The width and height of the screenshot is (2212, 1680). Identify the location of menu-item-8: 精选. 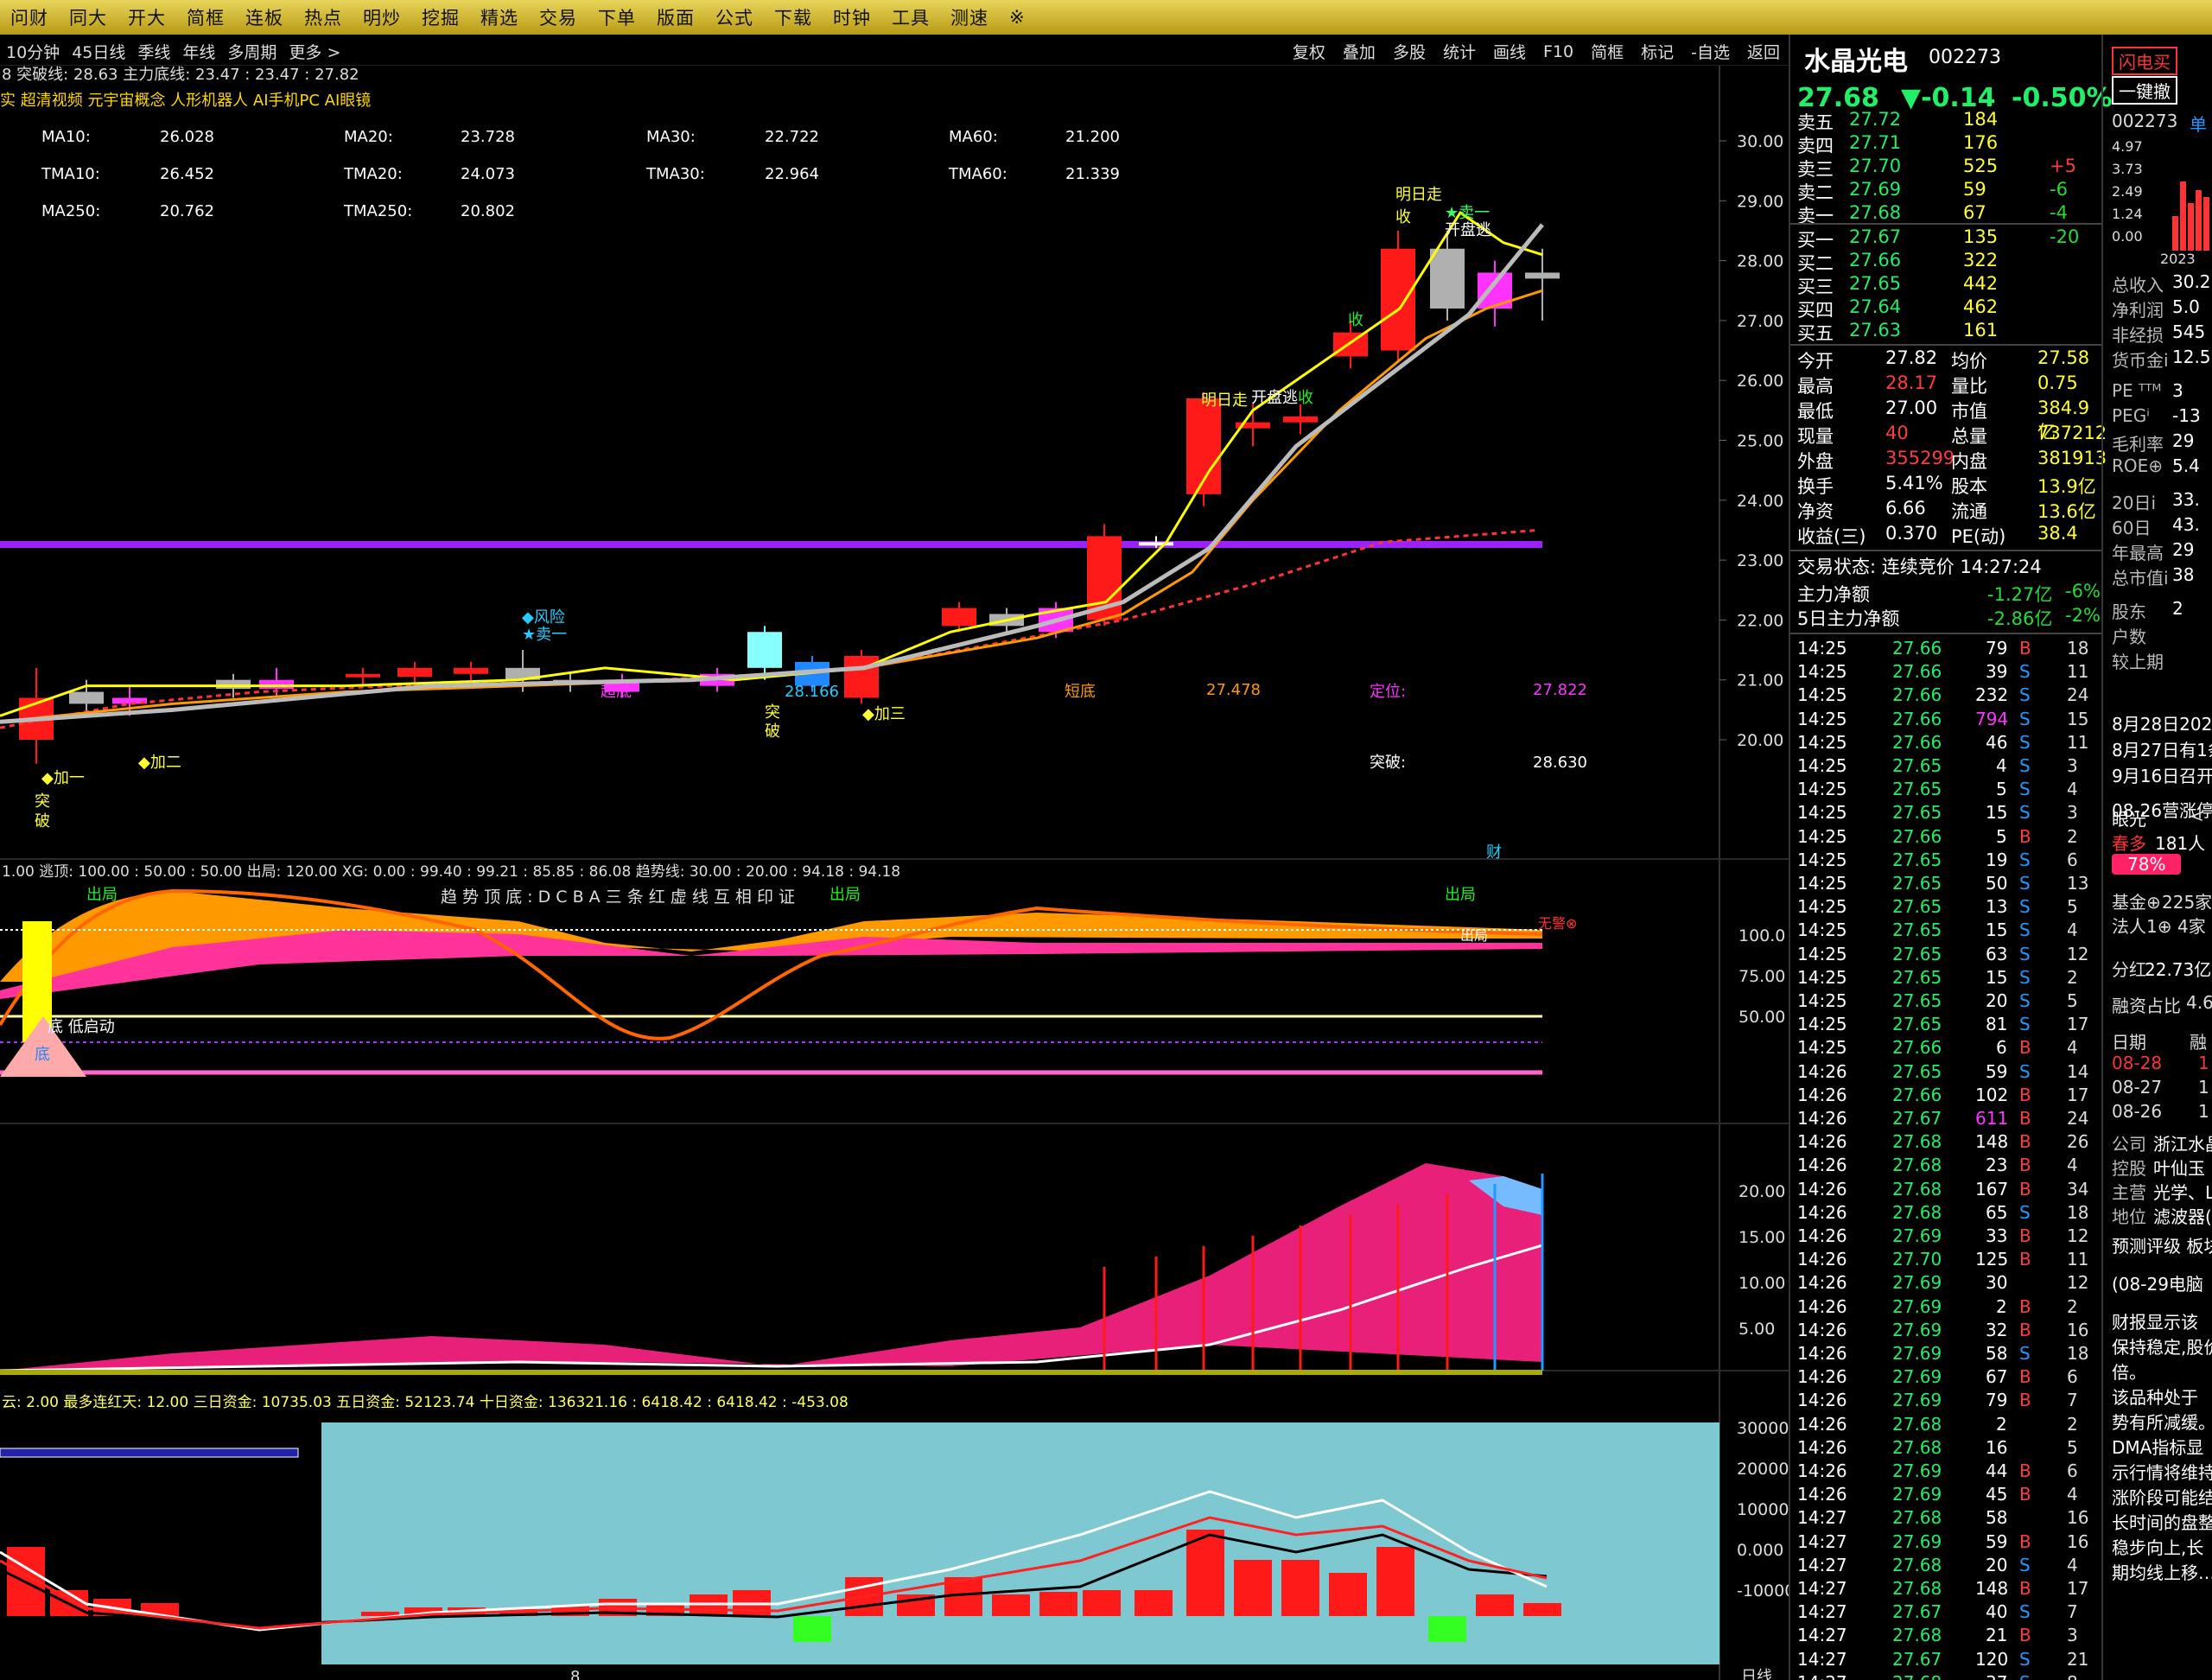
(500, 17).